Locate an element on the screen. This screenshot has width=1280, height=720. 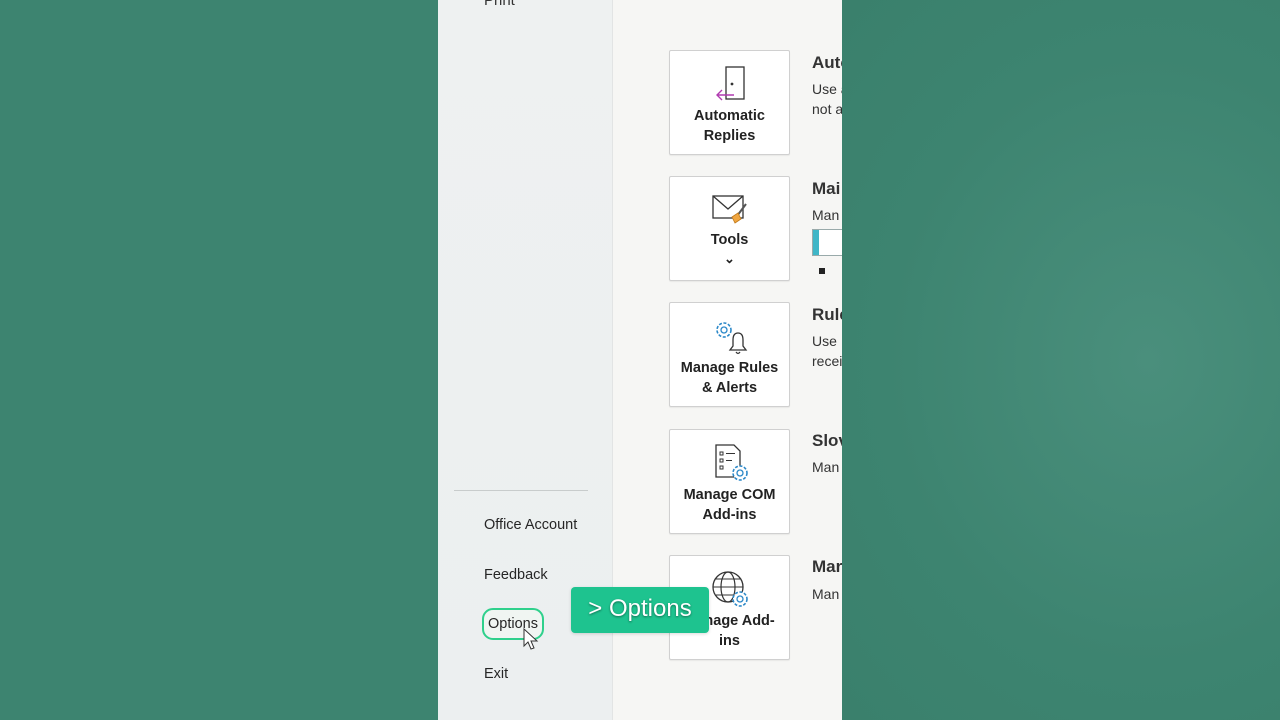
mail-broom-icon is located at coordinates (729, 209).